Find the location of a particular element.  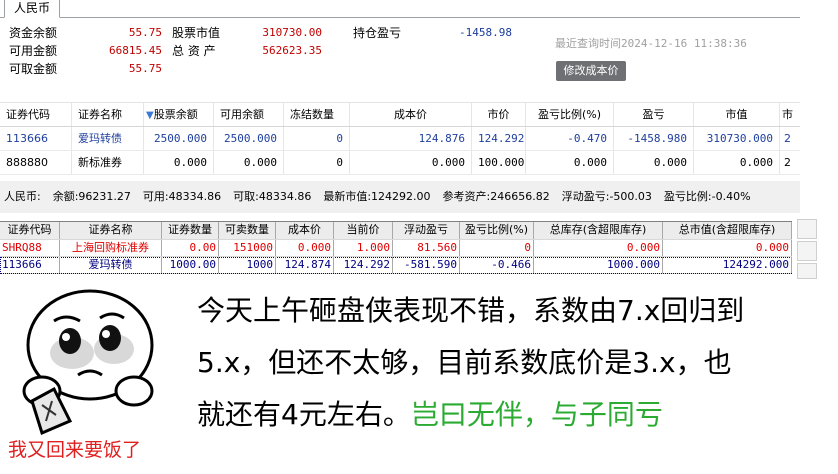

available-label: 可用金额 is located at coordinates (33, 51).